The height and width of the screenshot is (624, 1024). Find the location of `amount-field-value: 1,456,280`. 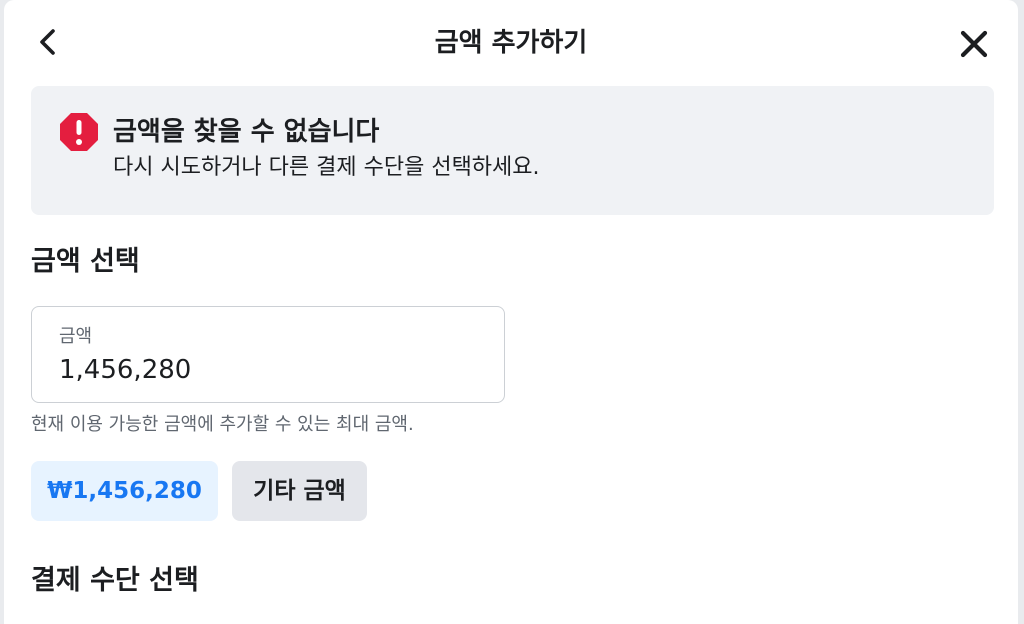

amount-field-value: 1,456,280 is located at coordinates (125, 370).